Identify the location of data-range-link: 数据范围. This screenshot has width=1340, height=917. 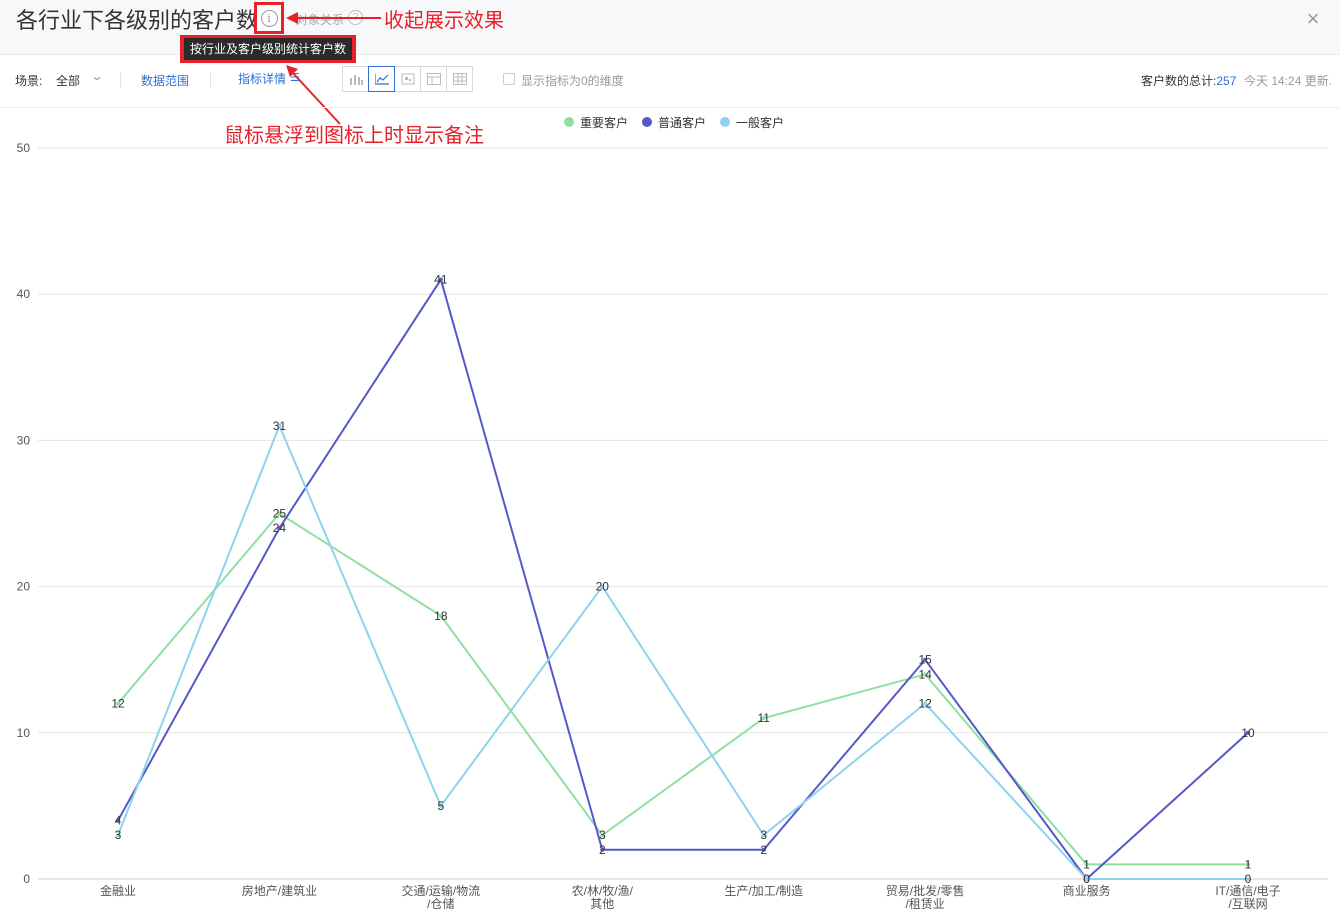
(165, 80).